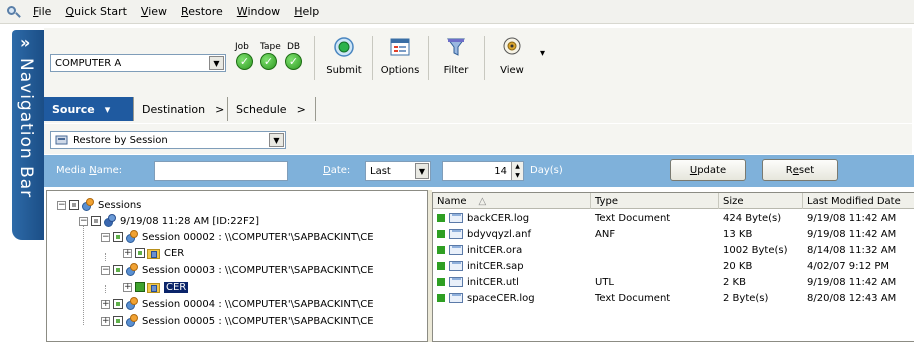 The height and width of the screenshot is (348, 914). Describe the element at coordinates (138, 63) in the screenshot. I see `computer-select: COMPUTER A ▼` at that location.